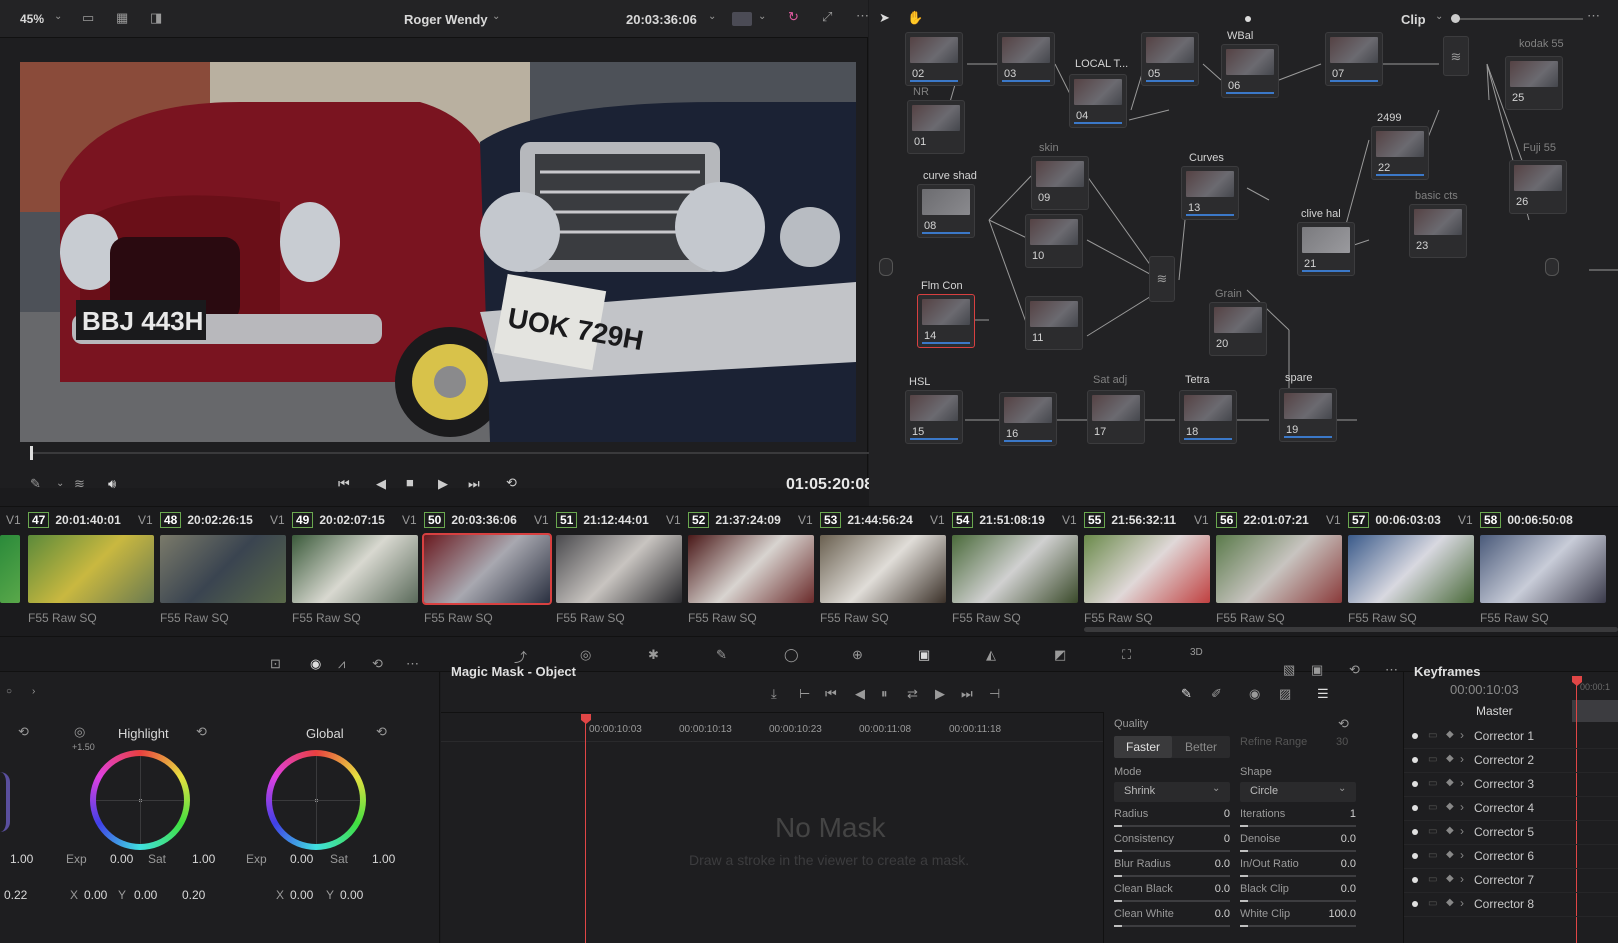 The image size is (1618, 943). What do you see at coordinates (1511, 784) in the screenshot?
I see `keyframe-track: ▭ ◆ › Corrector 3` at bounding box center [1511, 784].